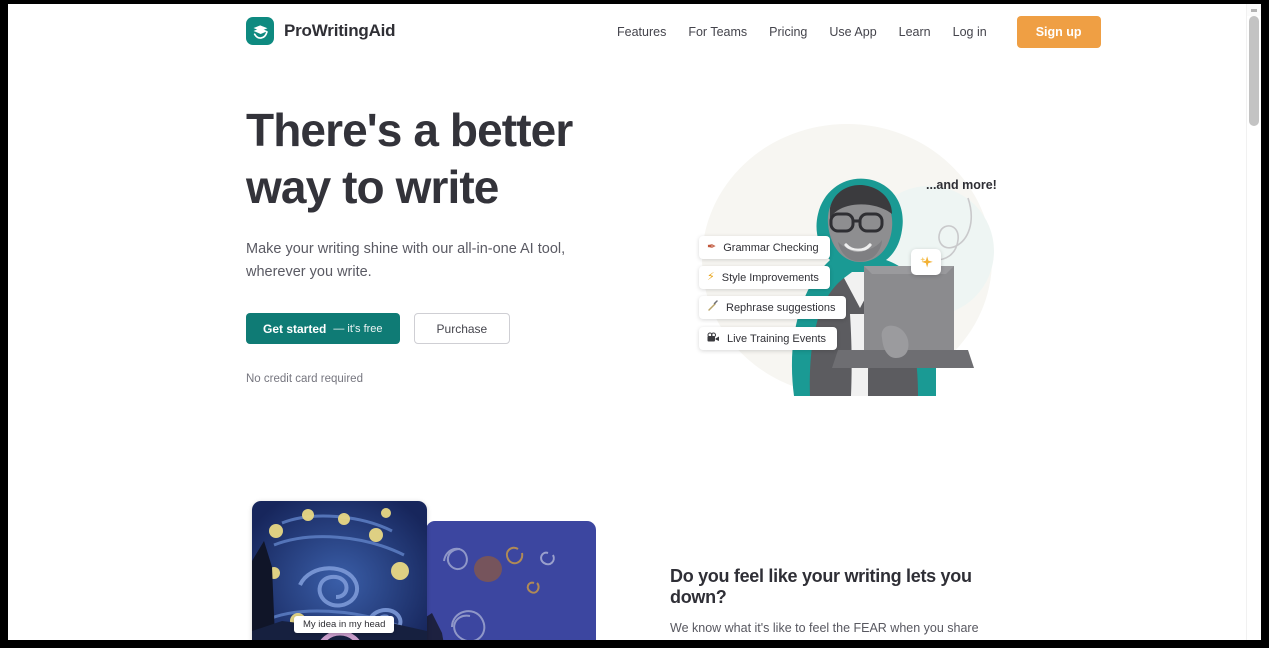 The height and width of the screenshot is (648, 1269). Describe the element at coordinates (1254, 10) in the screenshot. I see `scroll-up-arrow-icon` at that location.